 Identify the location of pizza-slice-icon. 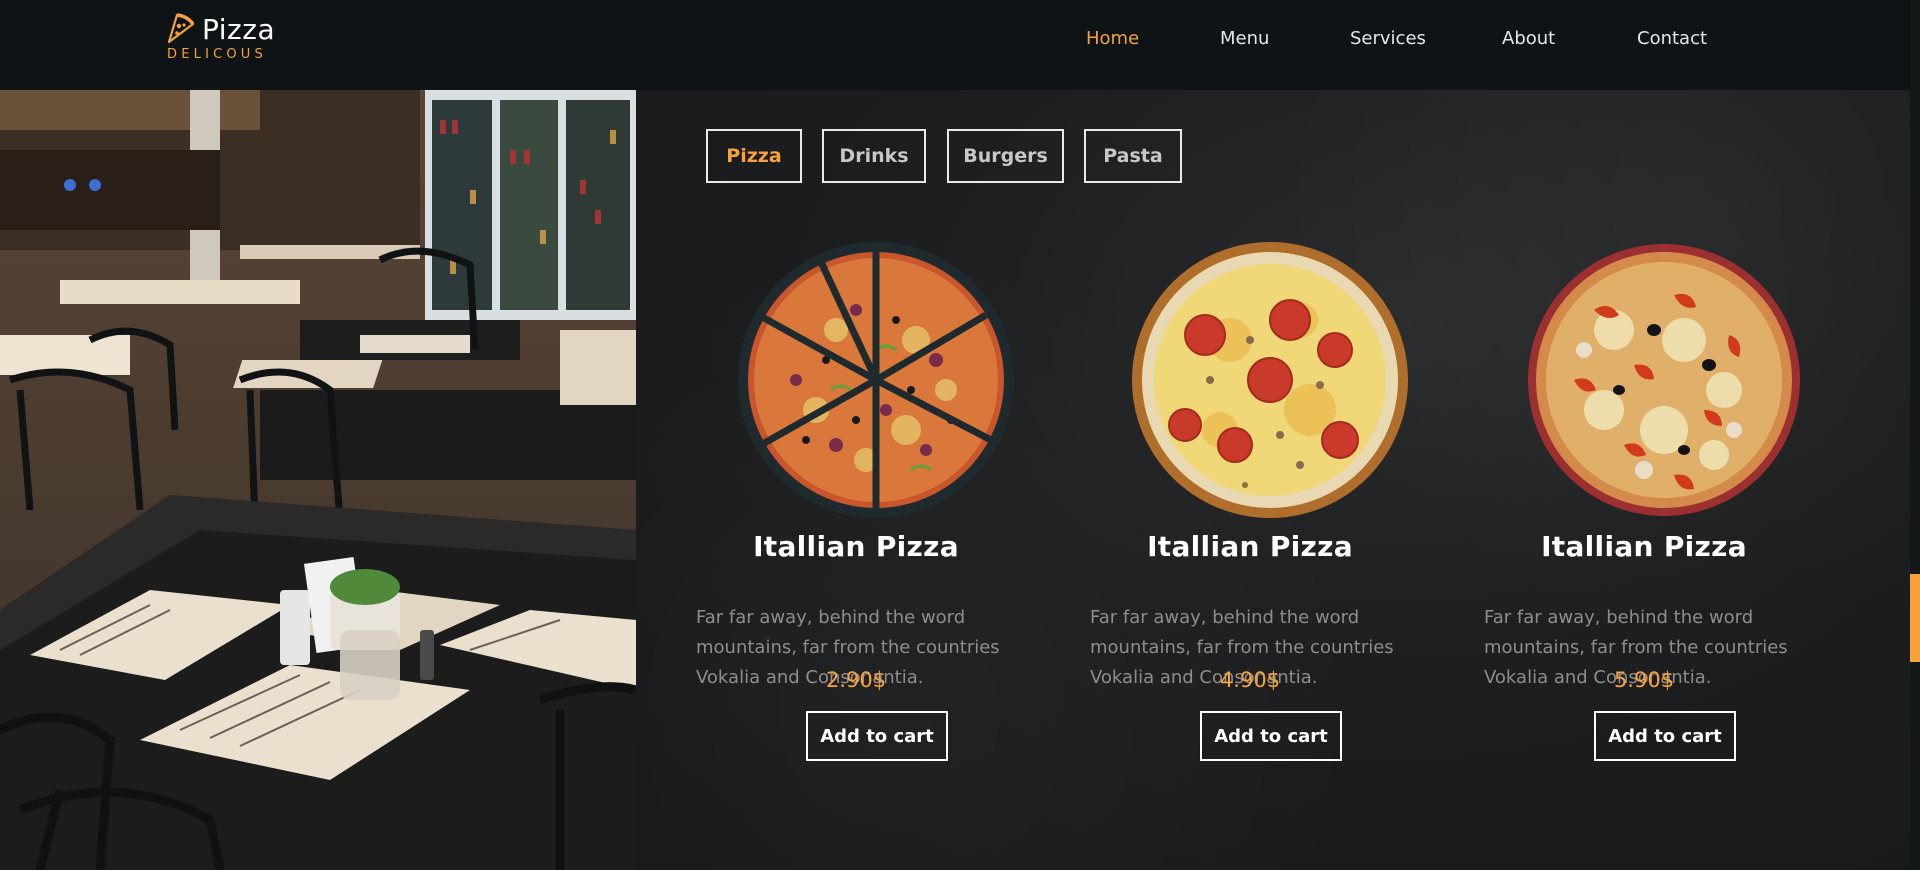
(181, 28).